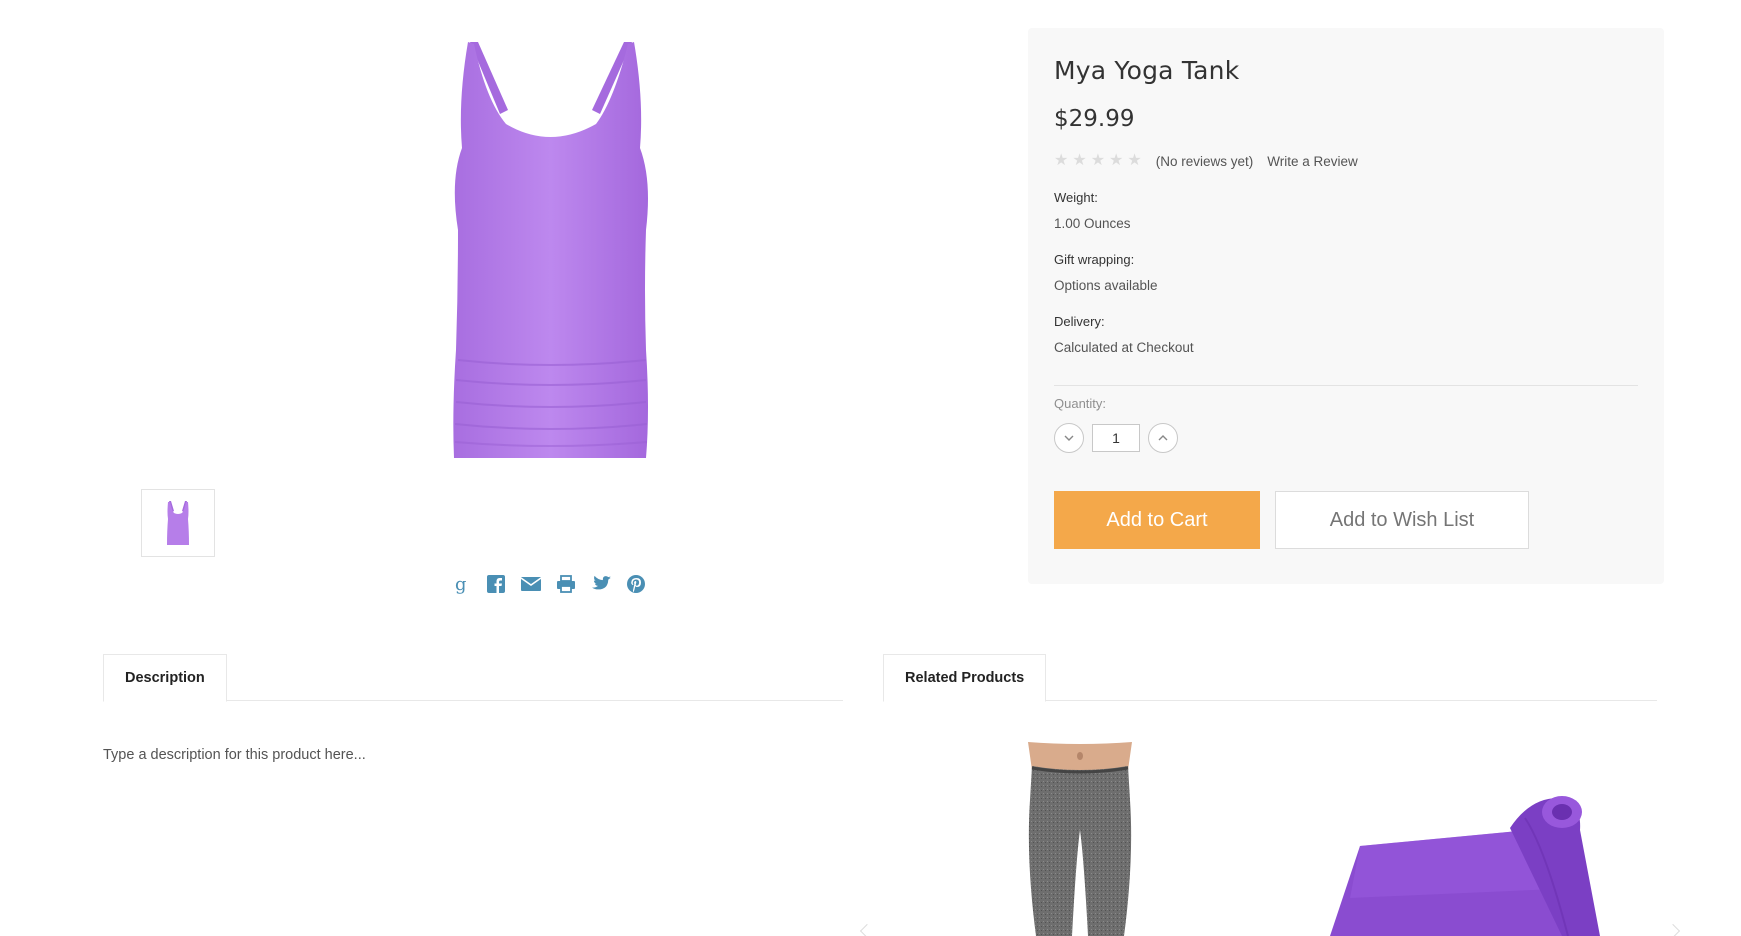  Describe the element at coordinates (1346, 272) in the screenshot. I see `spec-gift-wrapping: Gift wrapping: Options available` at that location.